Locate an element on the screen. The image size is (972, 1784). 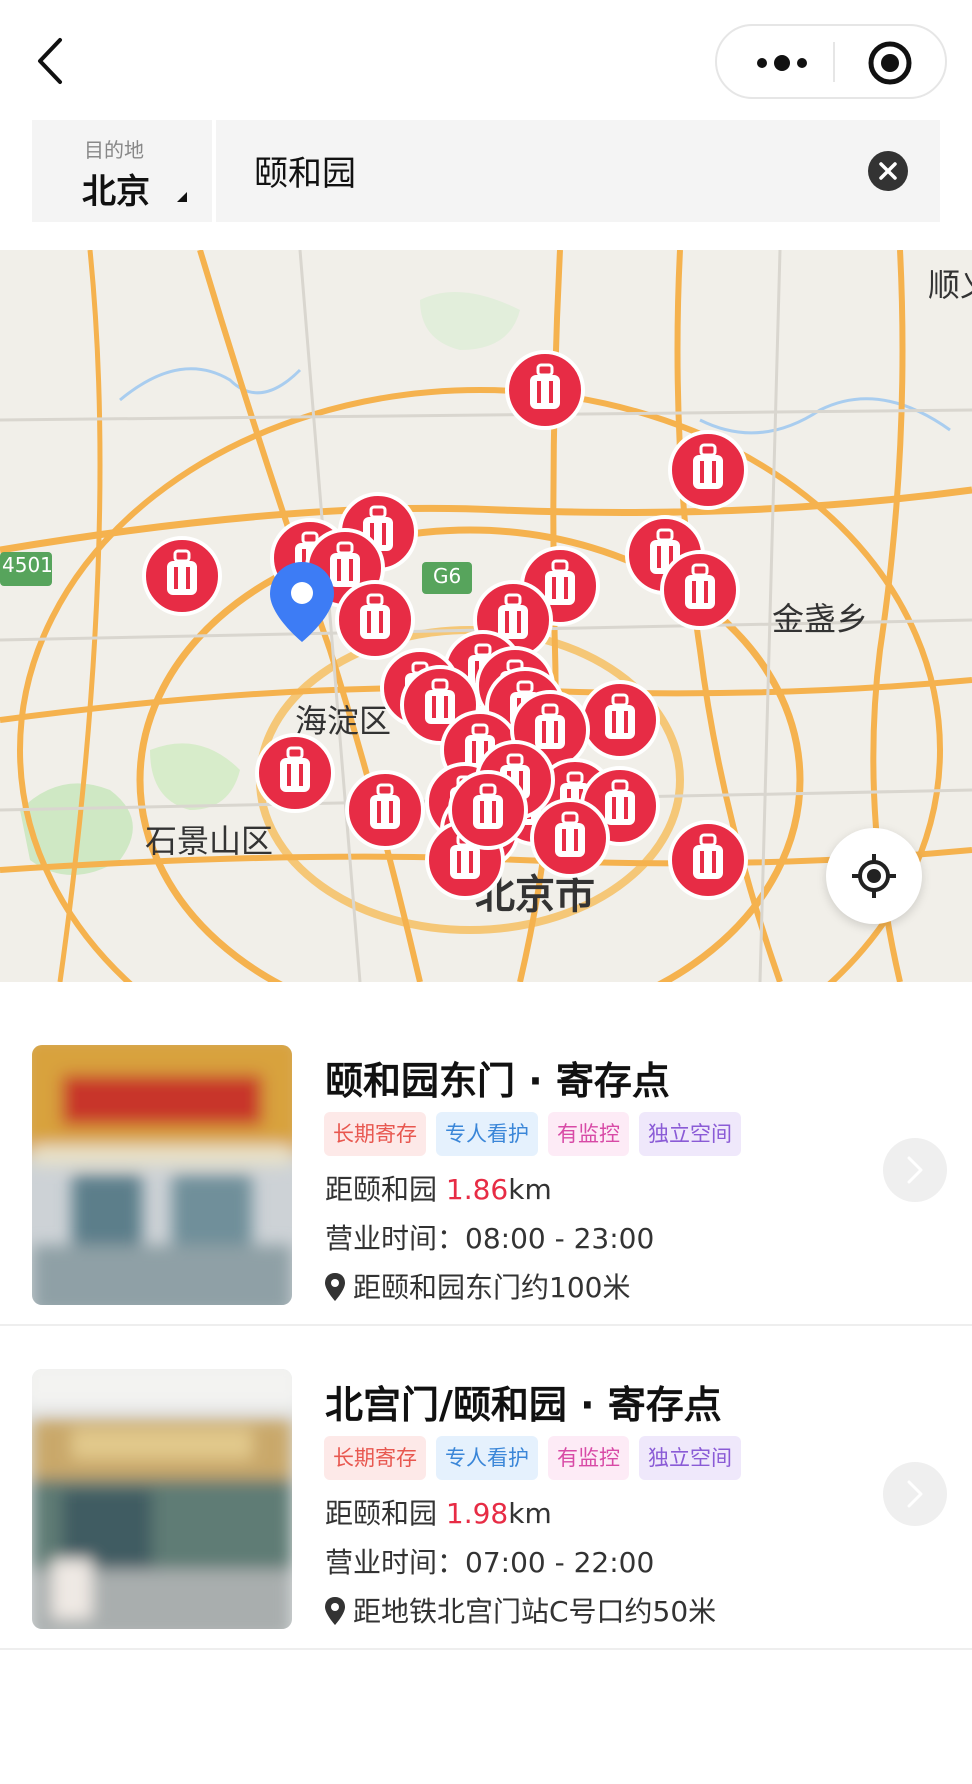
distance-value: 1.98 is located at coordinates (477, 1513).